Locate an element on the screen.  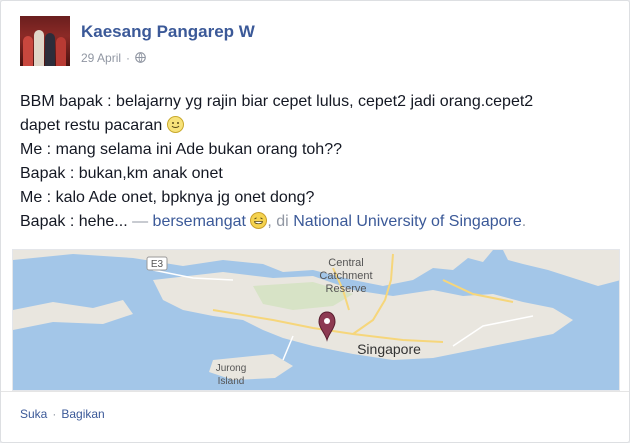
globe-icon is located at coordinates (140, 57).